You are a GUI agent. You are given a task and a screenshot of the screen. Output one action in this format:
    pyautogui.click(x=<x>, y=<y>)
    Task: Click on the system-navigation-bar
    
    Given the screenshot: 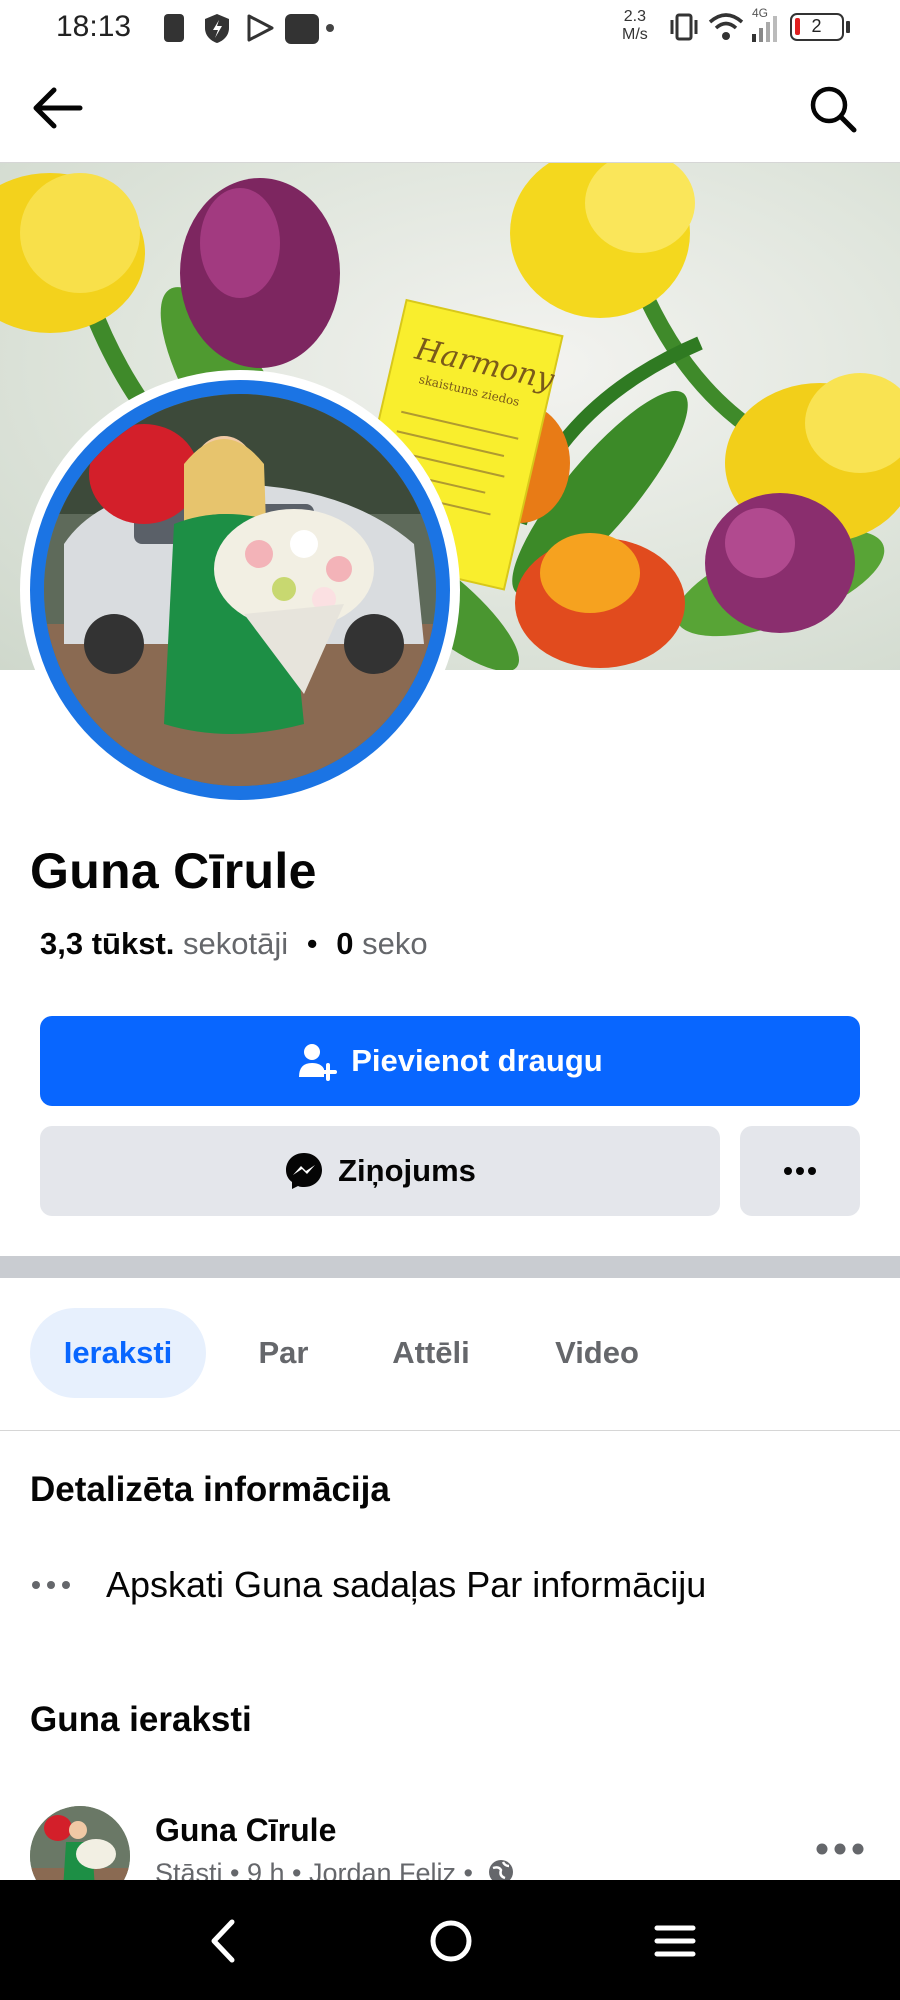 What is the action you would take?
    pyautogui.click(x=450, y=1940)
    